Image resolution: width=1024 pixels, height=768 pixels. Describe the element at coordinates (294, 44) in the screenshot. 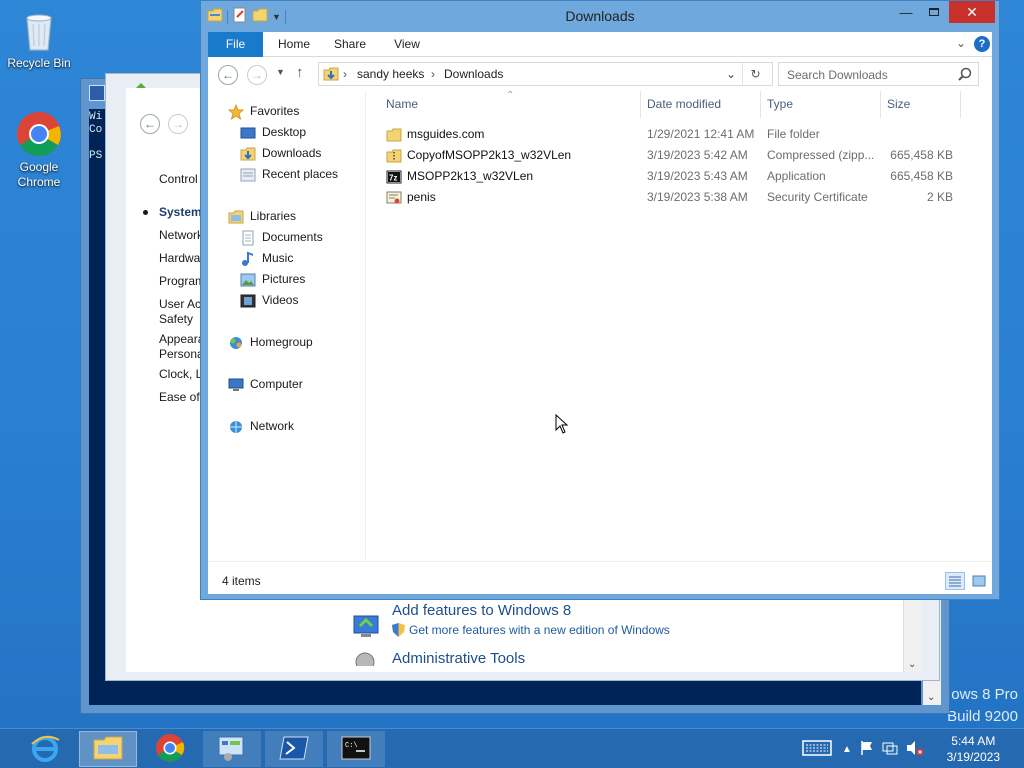

I see `tab-home: Home` at that location.